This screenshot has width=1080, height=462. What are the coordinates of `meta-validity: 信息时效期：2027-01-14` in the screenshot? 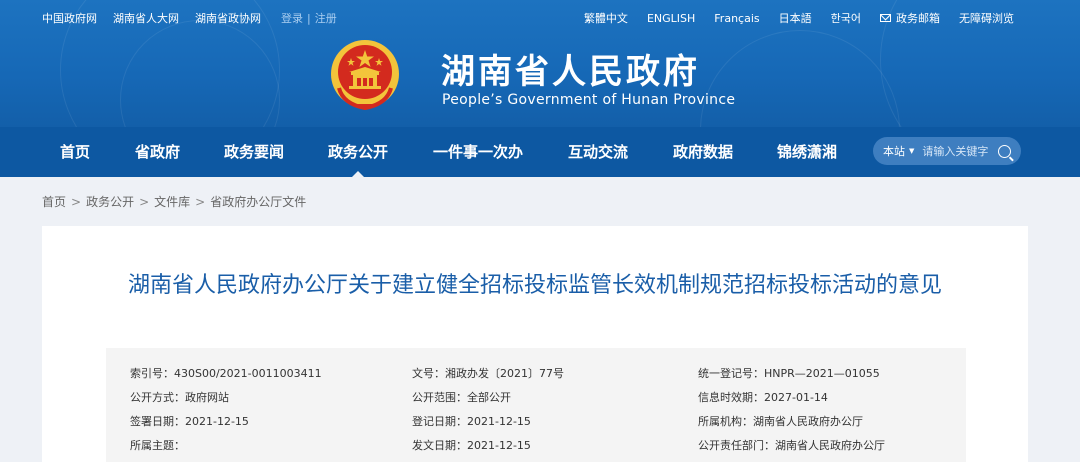 It's located at (763, 397).